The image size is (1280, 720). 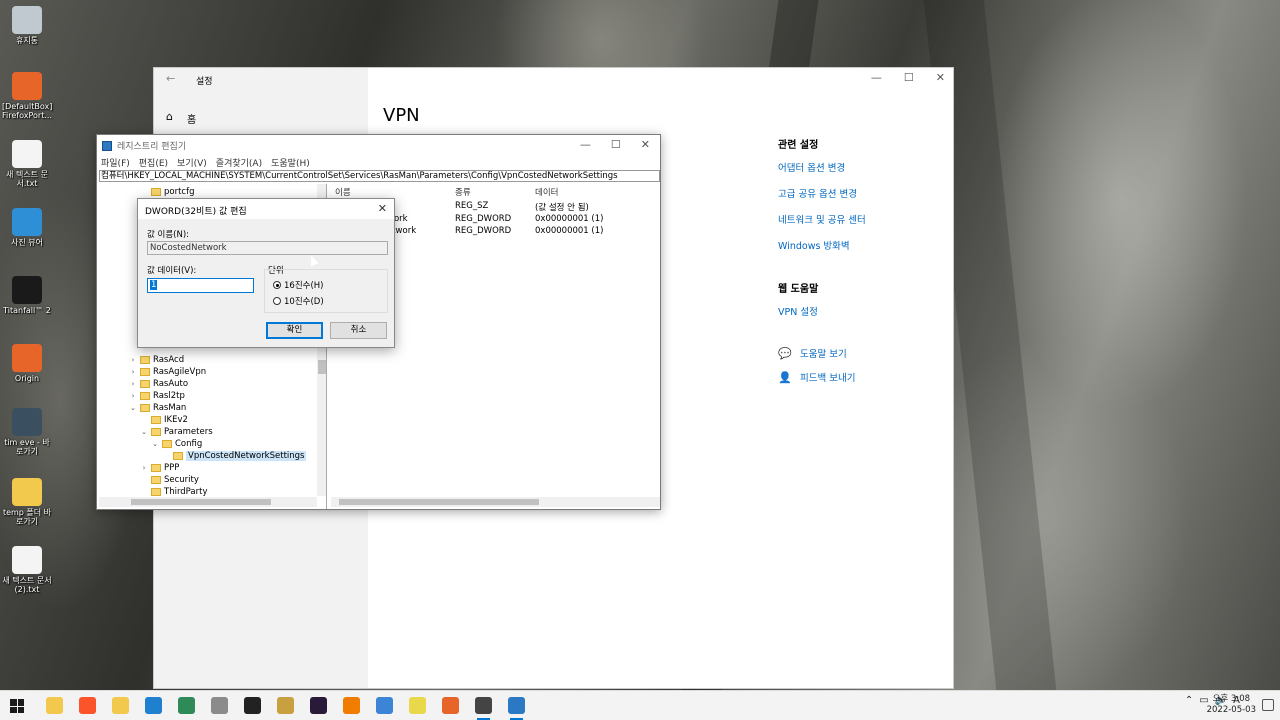 I want to click on desktop-icon: Titanfall™ 2, so click(x=27, y=295).